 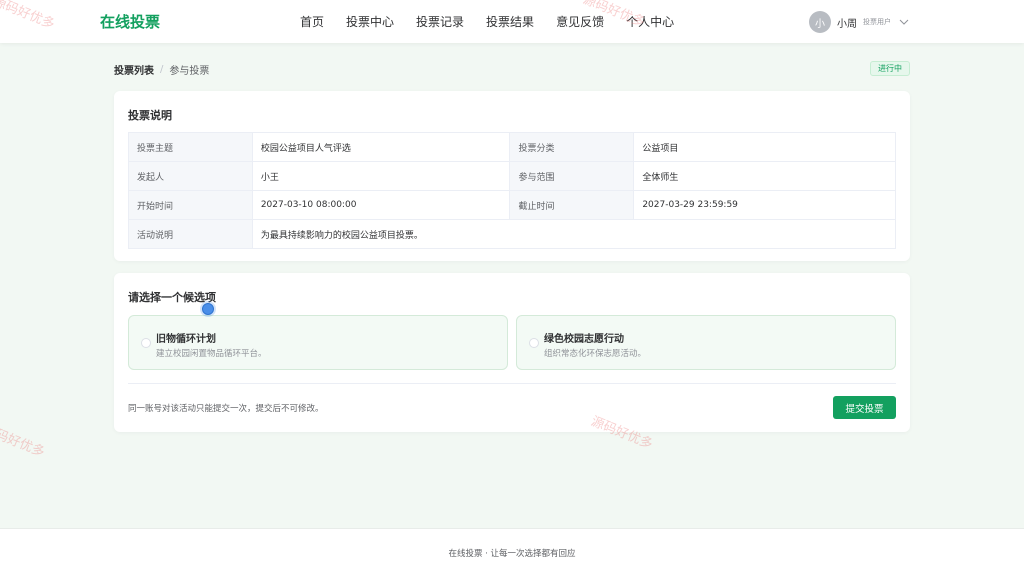 What do you see at coordinates (186, 339) in the screenshot?
I see `option-title: 旧物循环计划` at bounding box center [186, 339].